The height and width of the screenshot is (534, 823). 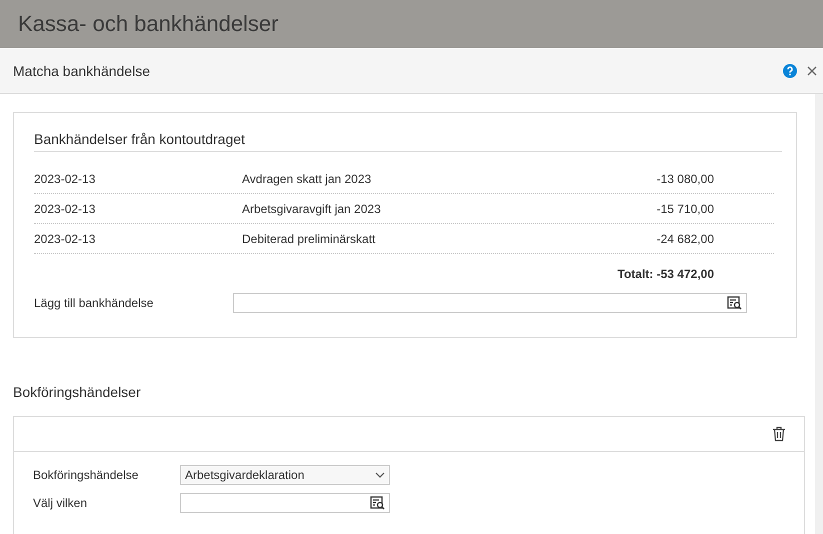 I want to click on close-icon, so click(x=812, y=71).